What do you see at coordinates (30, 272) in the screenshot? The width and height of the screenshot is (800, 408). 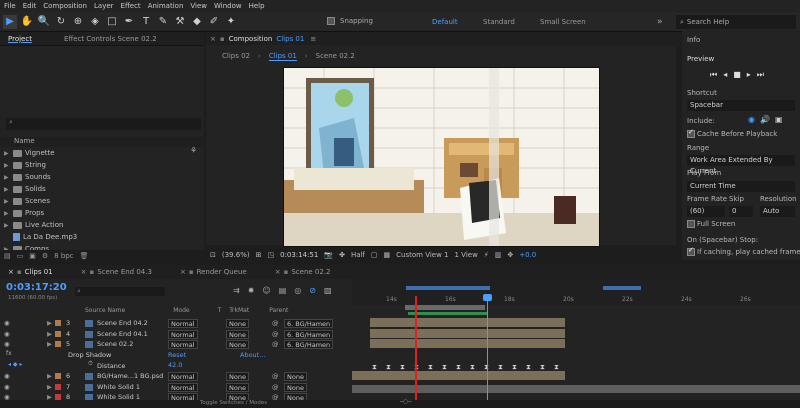 I see `timeline-tab: × ▪ Clips 01` at bounding box center [30, 272].